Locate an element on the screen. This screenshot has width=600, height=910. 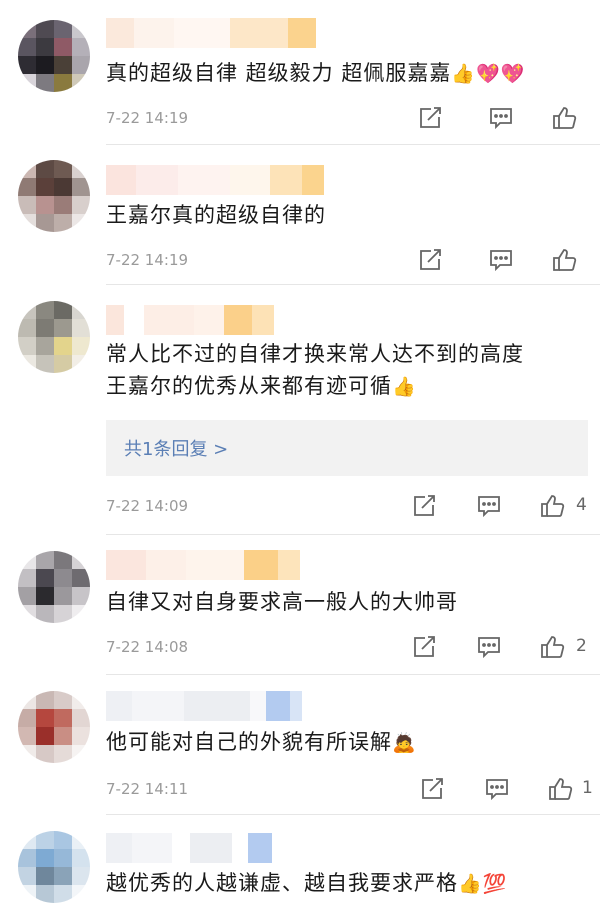
comment-text: 自律又对自身要求高一般人的大帅哥 is located at coordinates (282, 602).